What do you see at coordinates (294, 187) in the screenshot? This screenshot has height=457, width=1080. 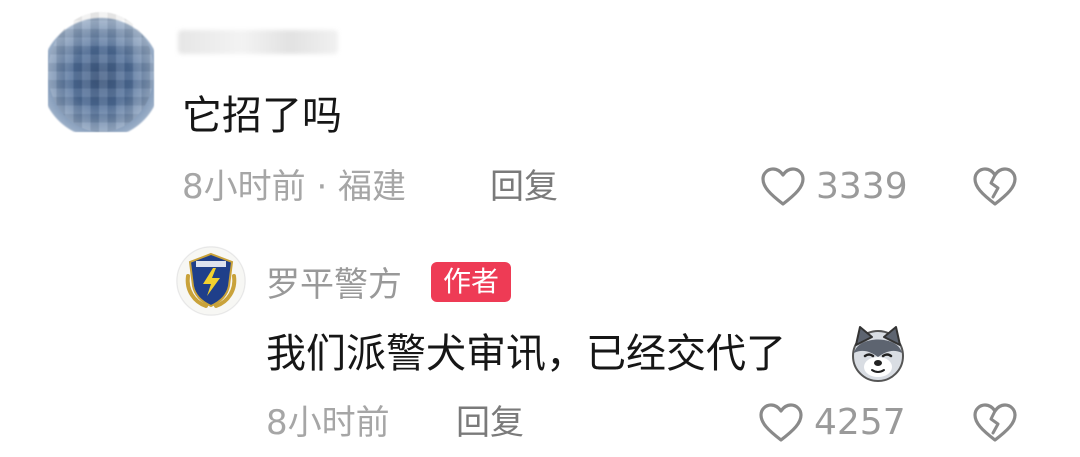 I see `comment-time-location: 8小时前 · 福建` at bounding box center [294, 187].